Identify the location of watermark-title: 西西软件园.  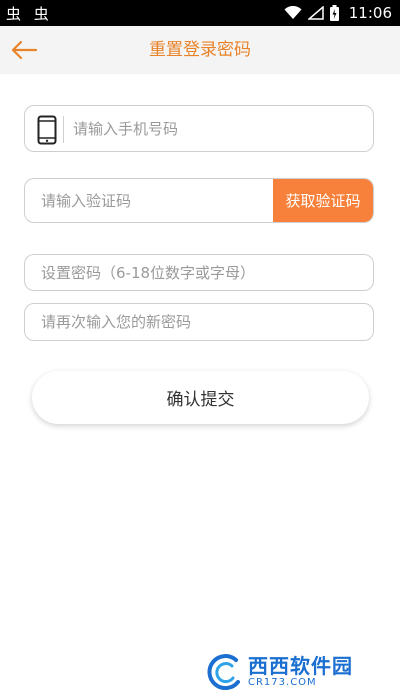
(300, 666).